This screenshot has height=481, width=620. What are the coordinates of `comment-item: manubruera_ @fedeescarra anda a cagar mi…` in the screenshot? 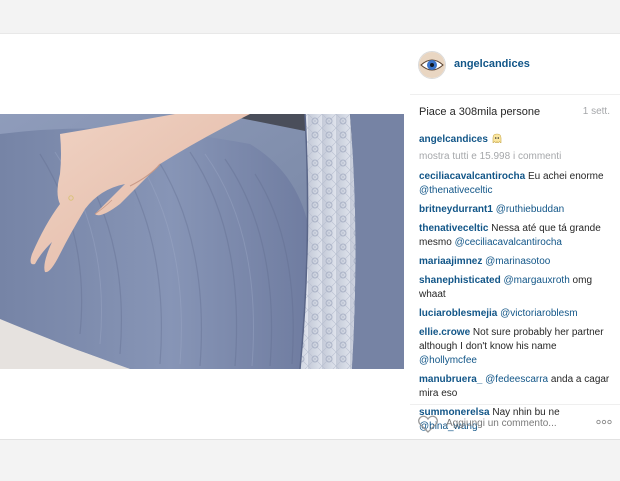 It's located at (516, 387).